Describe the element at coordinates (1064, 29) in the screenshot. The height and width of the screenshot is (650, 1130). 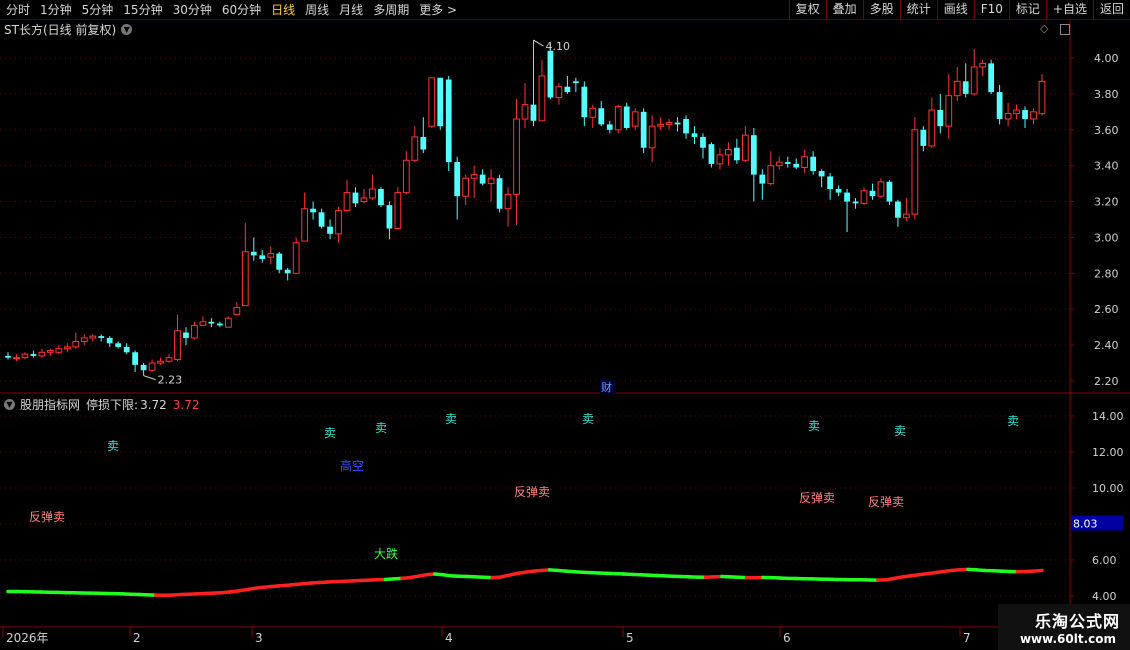
I see `window-icon` at that location.